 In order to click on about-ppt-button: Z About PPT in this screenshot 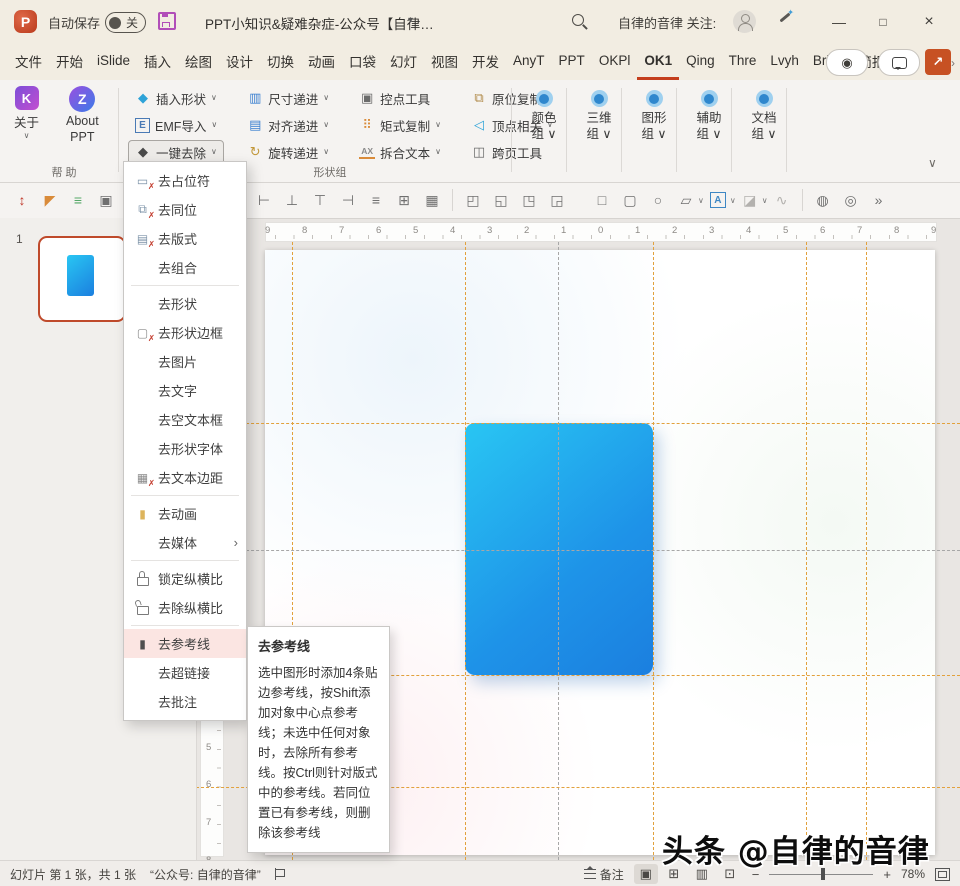, I will do `click(82, 115)`.